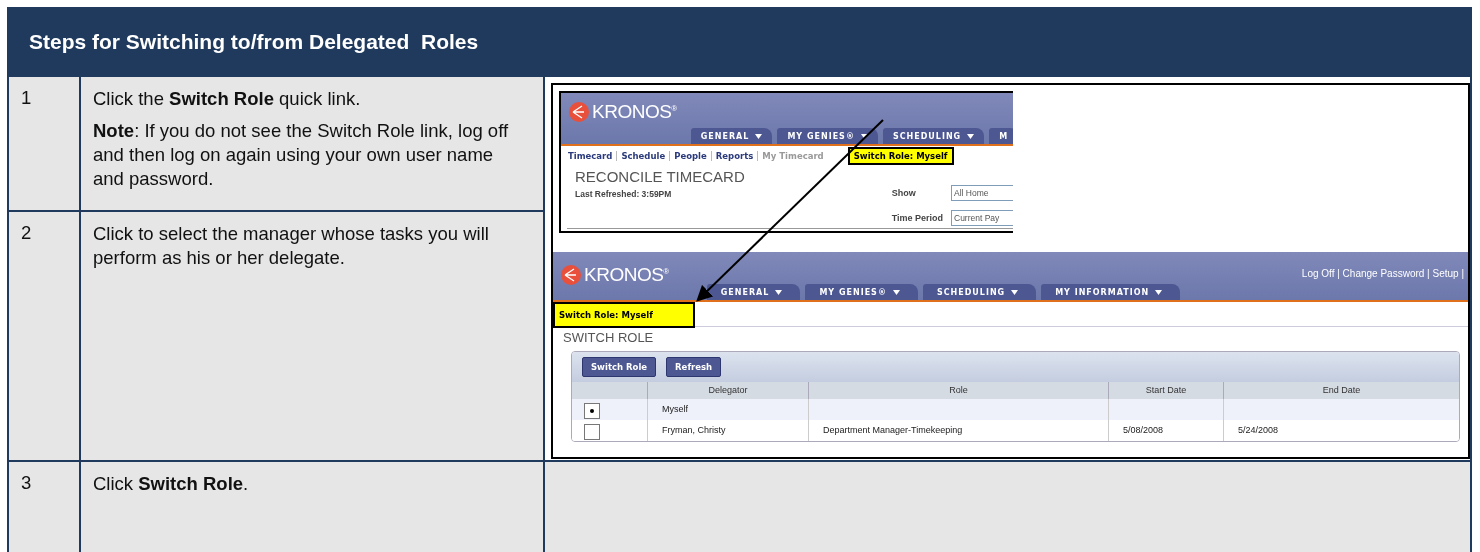 The image size is (1480, 552). What do you see at coordinates (727, 409) in the screenshot?
I see `table-cell: Myself` at bounding box center [727, 409].